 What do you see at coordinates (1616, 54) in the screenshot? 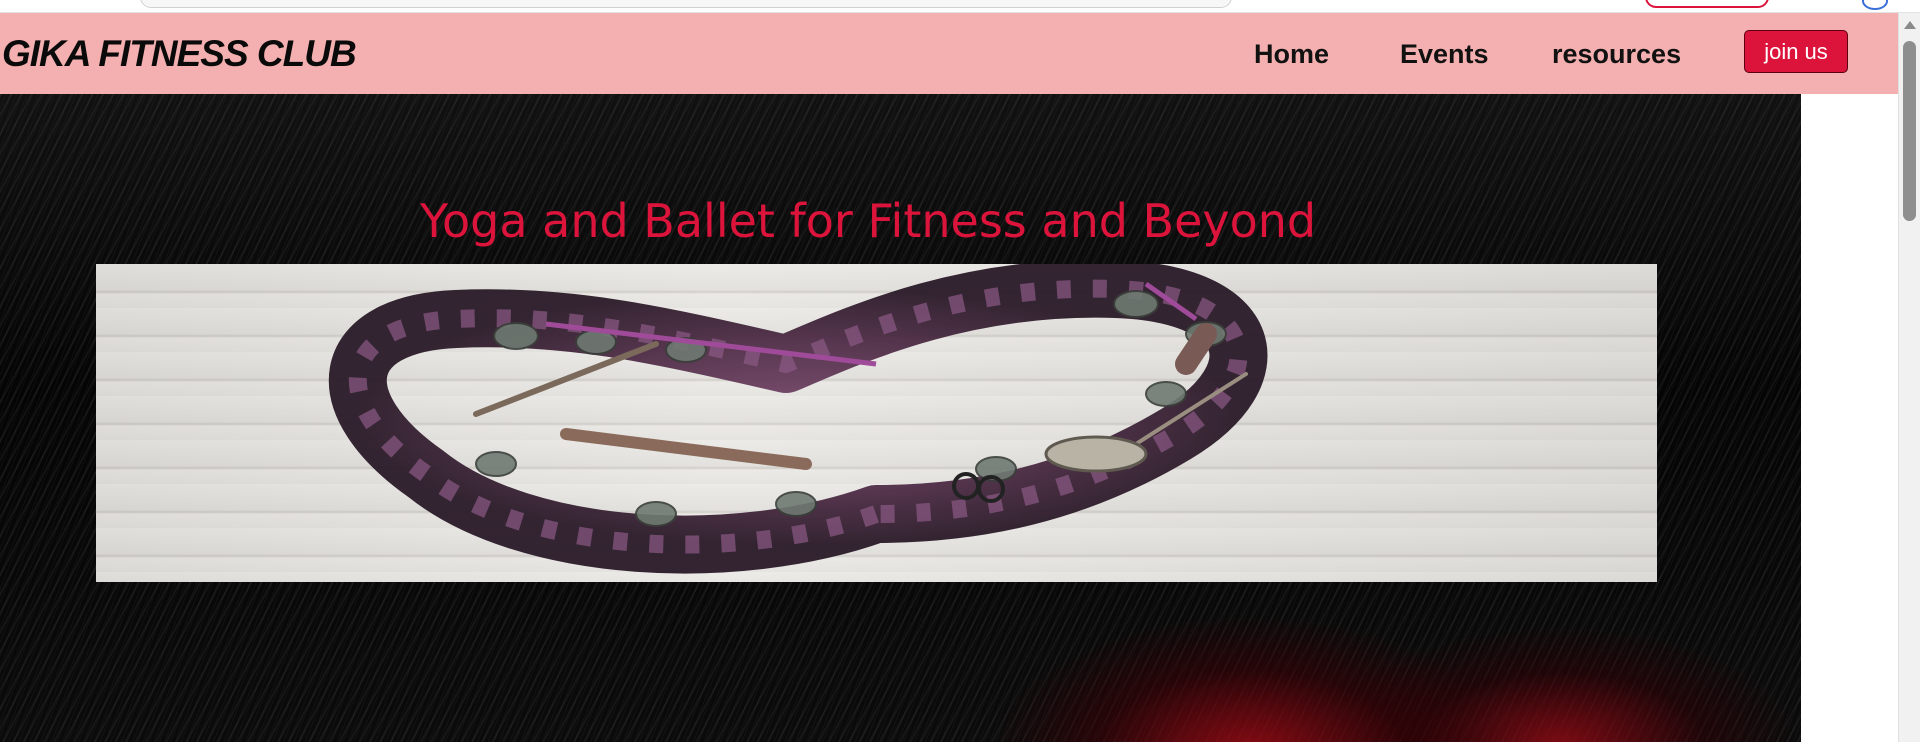
I see `nav-link-resources: resources` at bounding box center [1616, 54].